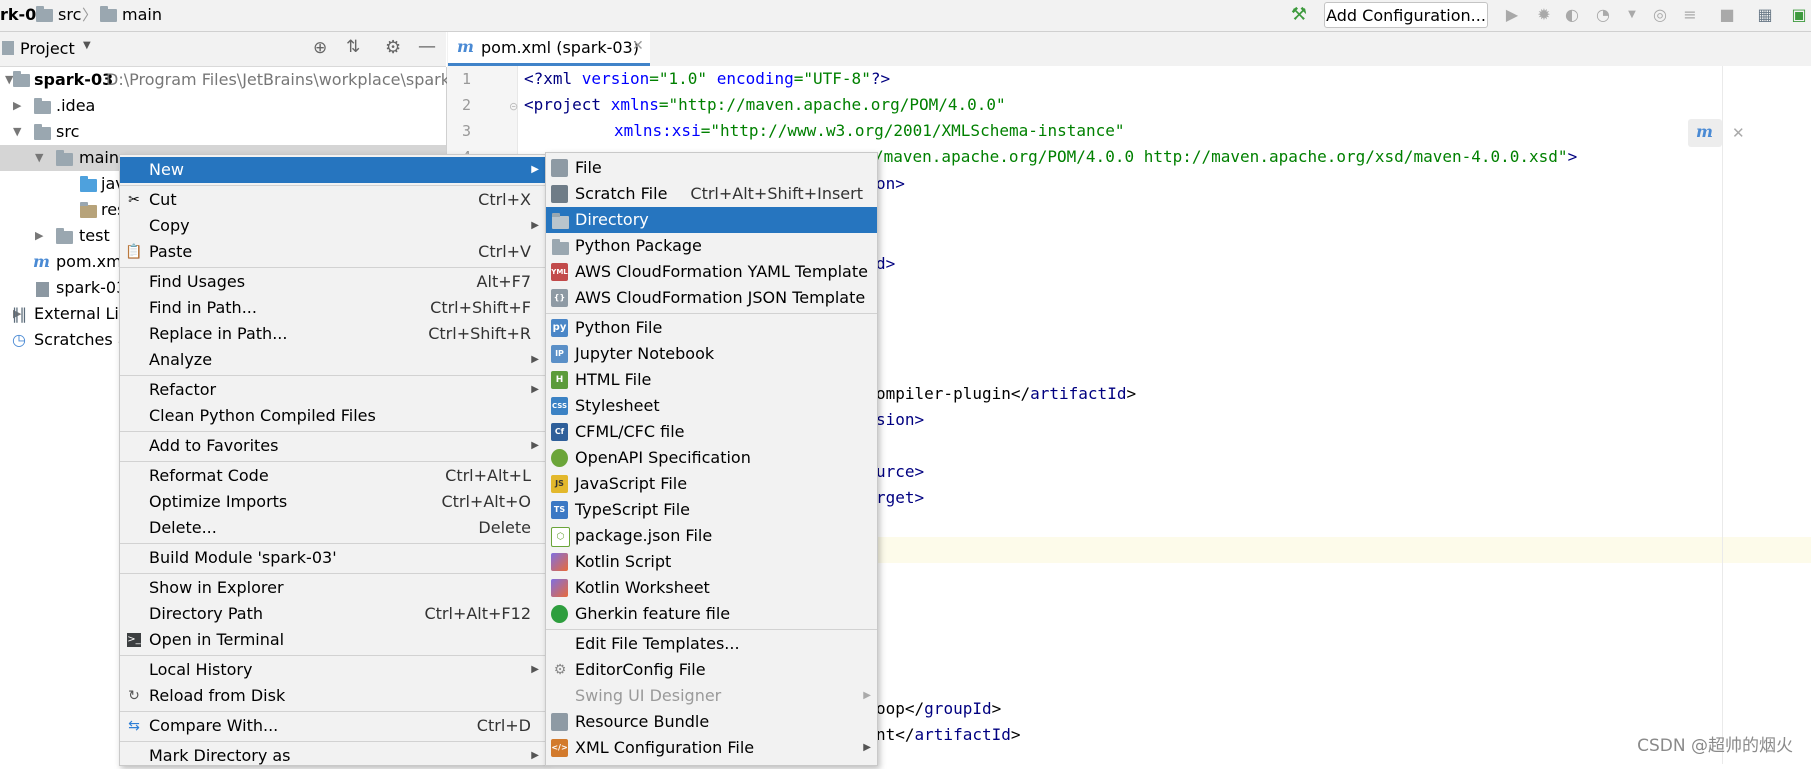  I want to click on menu-item-shortcut: Alt+F7, so click(503, 281).